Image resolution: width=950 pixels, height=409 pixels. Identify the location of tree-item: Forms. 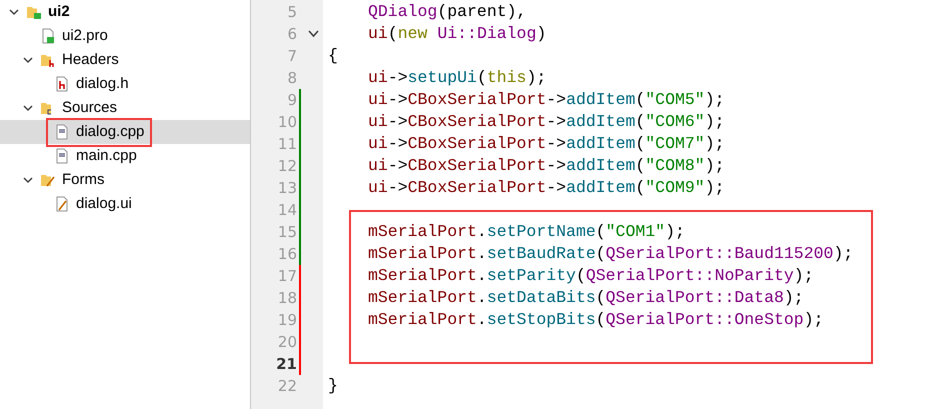
(125, 180).